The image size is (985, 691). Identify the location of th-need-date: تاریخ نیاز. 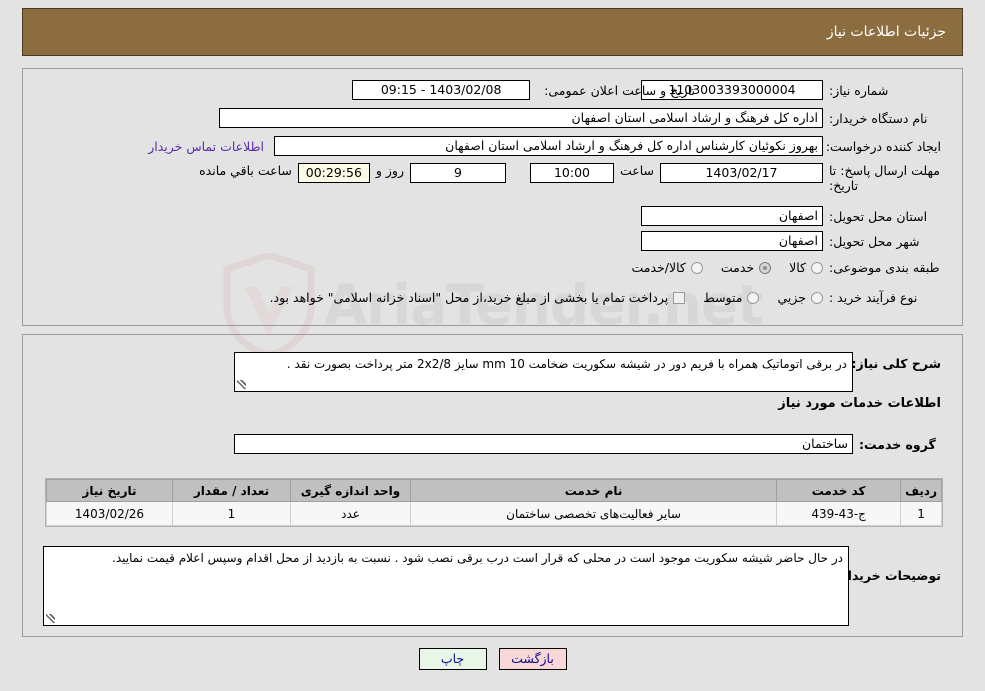
(109, 490).